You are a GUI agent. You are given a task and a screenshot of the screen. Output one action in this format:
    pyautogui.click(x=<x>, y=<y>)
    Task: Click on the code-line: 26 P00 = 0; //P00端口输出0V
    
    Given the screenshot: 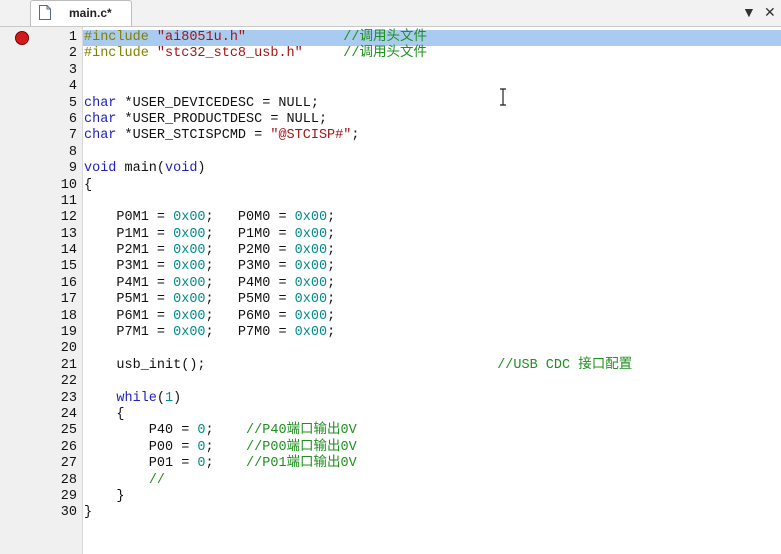 What is the action you would take?
    pyautogui.click(x=390, y=448)
    